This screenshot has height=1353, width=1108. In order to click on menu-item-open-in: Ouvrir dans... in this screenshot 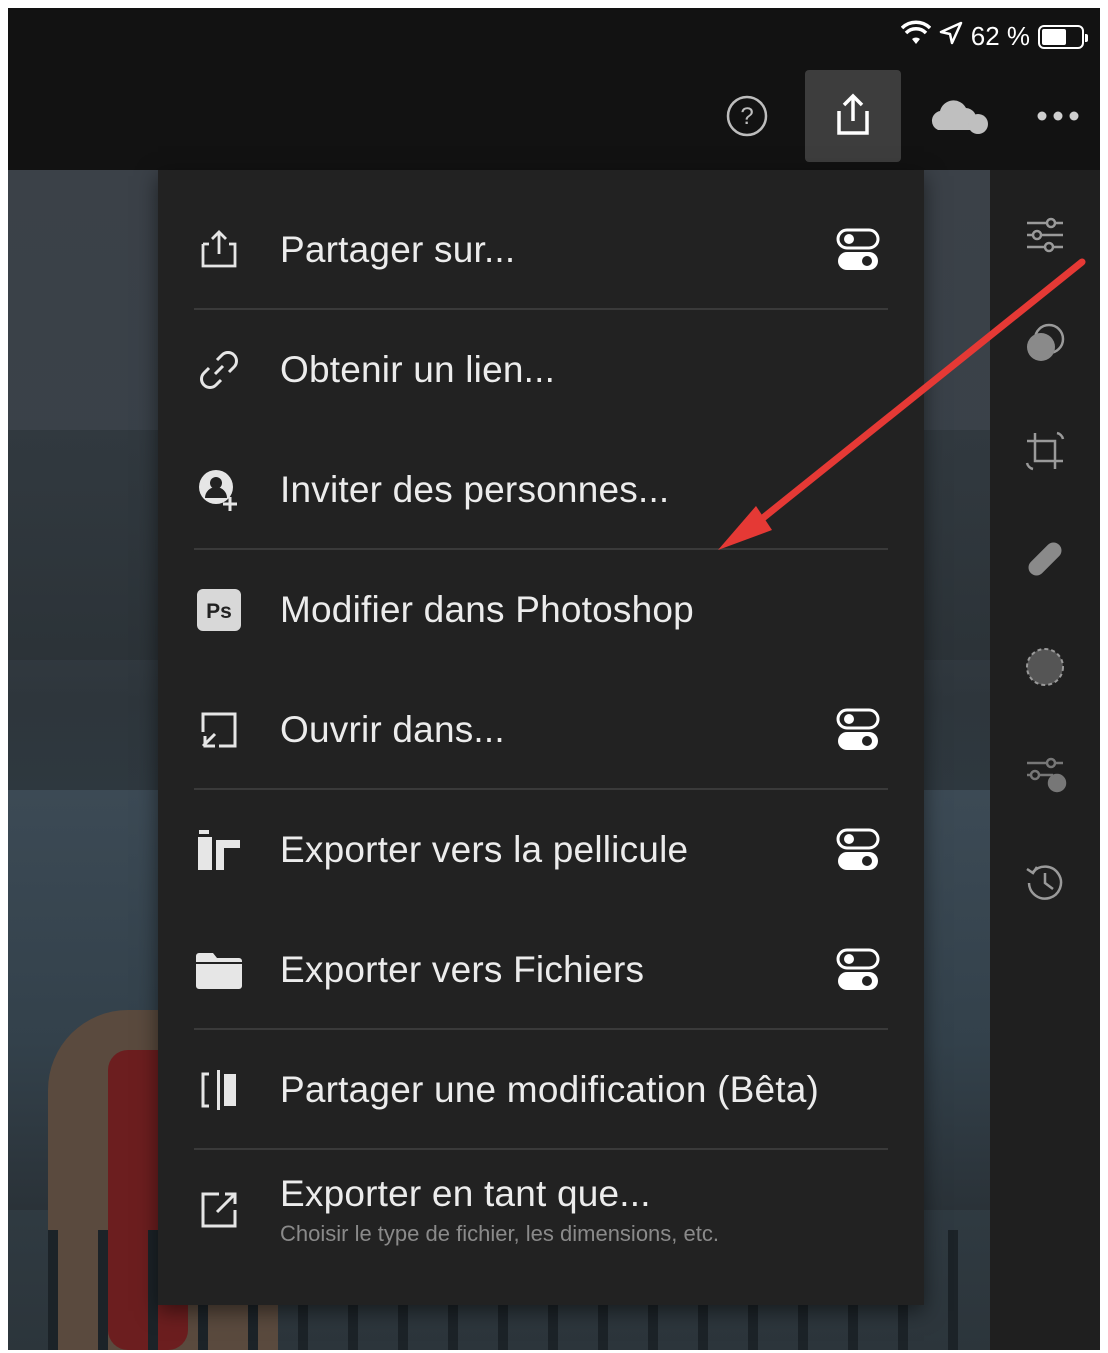, I will do `click(541, 730)`.